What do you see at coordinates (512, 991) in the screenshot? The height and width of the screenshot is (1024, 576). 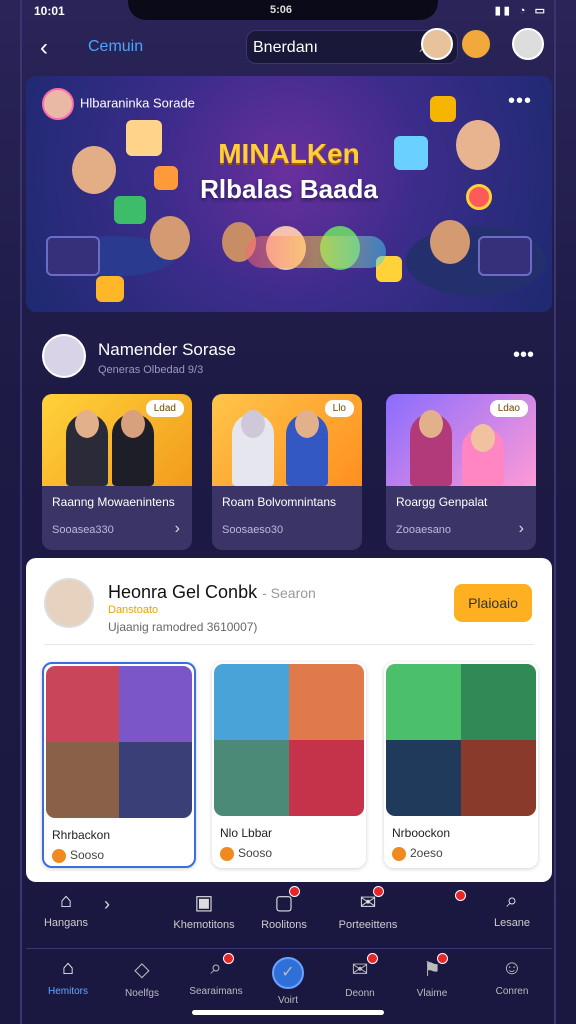 I see `tab-label: Conren` at bounding box center [512, 991].